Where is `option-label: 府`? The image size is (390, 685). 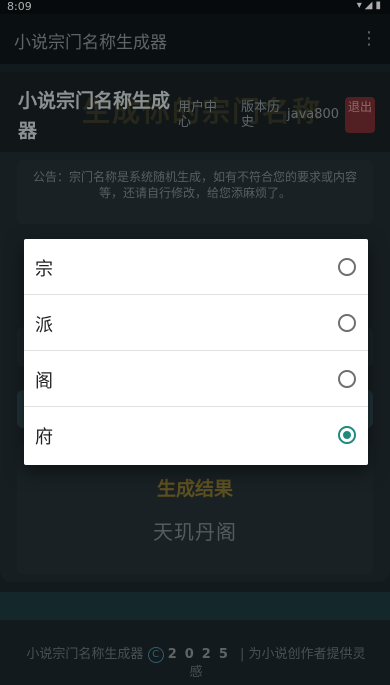 option-label: 府 is located at coordinates (44, 437).